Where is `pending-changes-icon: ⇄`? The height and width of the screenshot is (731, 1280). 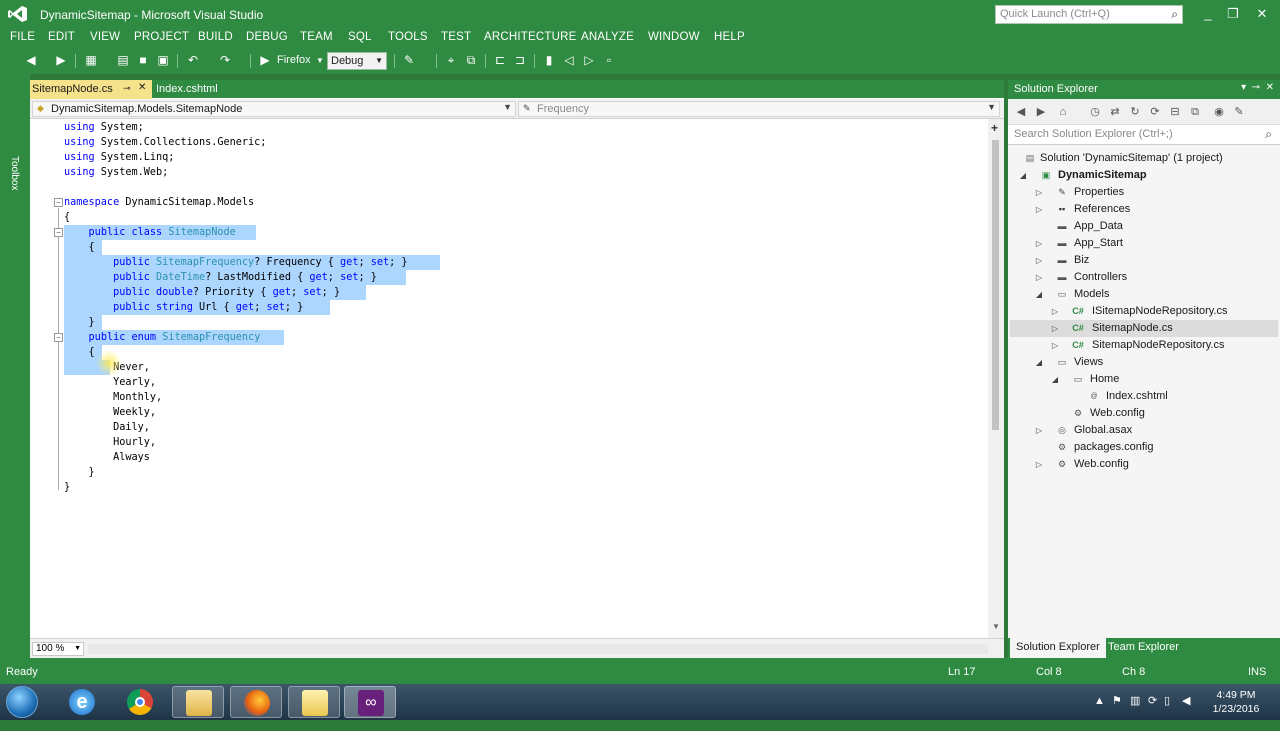 pending-changes-icon: ⇄ is located at coordinates (1115, 112).